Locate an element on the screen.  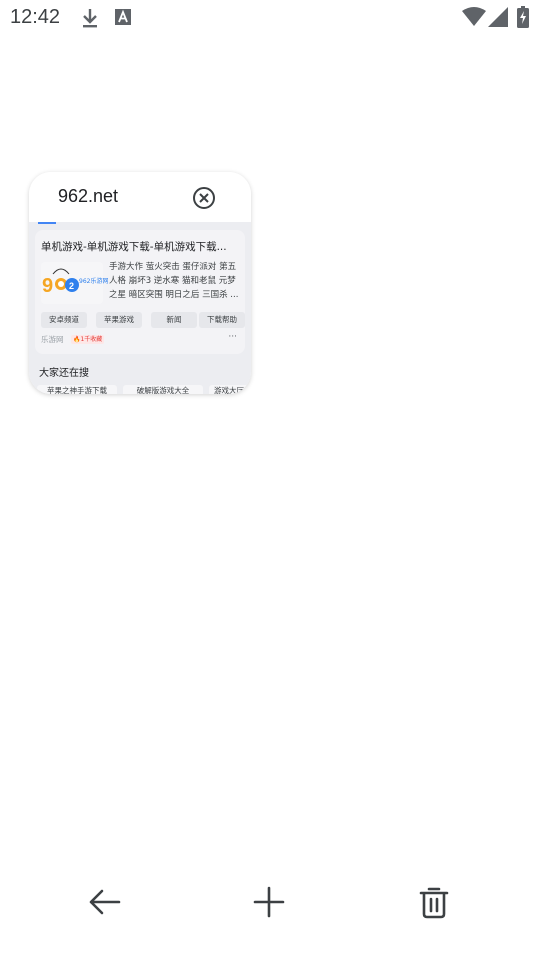
source-name: 乐游网 is located at coordinates (52, 339).